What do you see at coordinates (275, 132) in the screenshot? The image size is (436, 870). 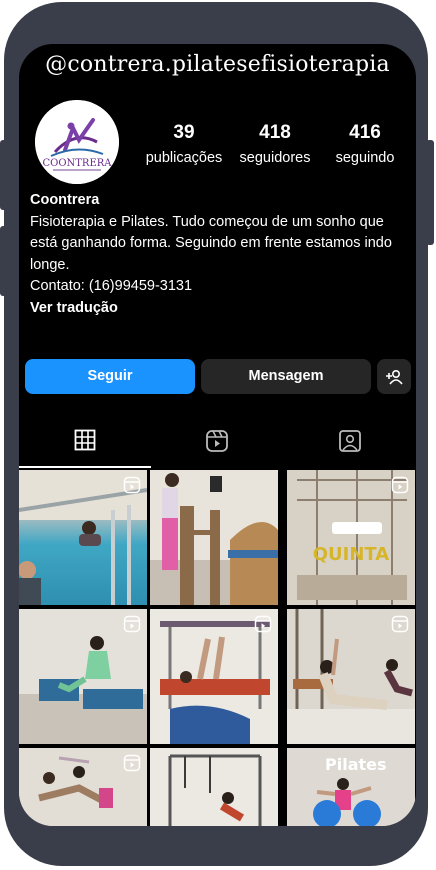 I see `stat-followers-value: 418` at bounding box center [275, 132].